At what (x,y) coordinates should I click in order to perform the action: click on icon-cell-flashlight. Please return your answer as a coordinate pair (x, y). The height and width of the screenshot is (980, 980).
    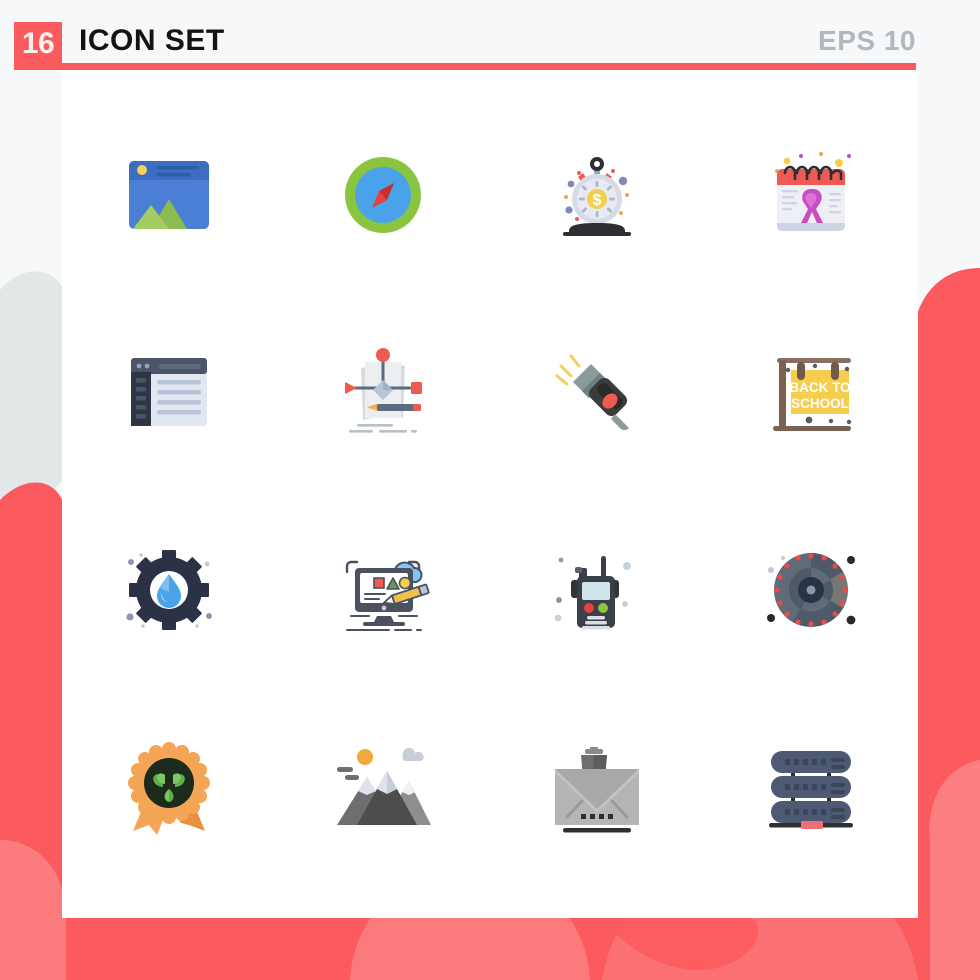
    Looking at the image, I should click on (597, 393).